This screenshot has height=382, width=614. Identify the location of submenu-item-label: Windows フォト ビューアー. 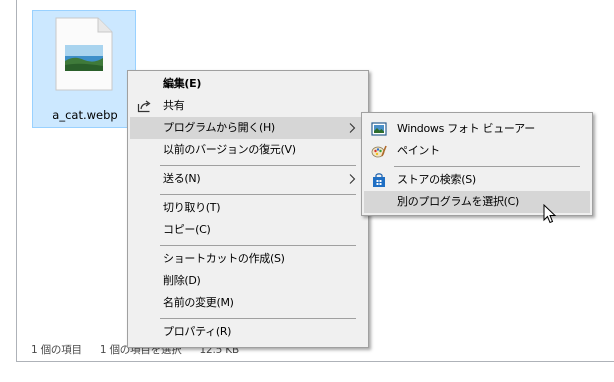
(466, 128).